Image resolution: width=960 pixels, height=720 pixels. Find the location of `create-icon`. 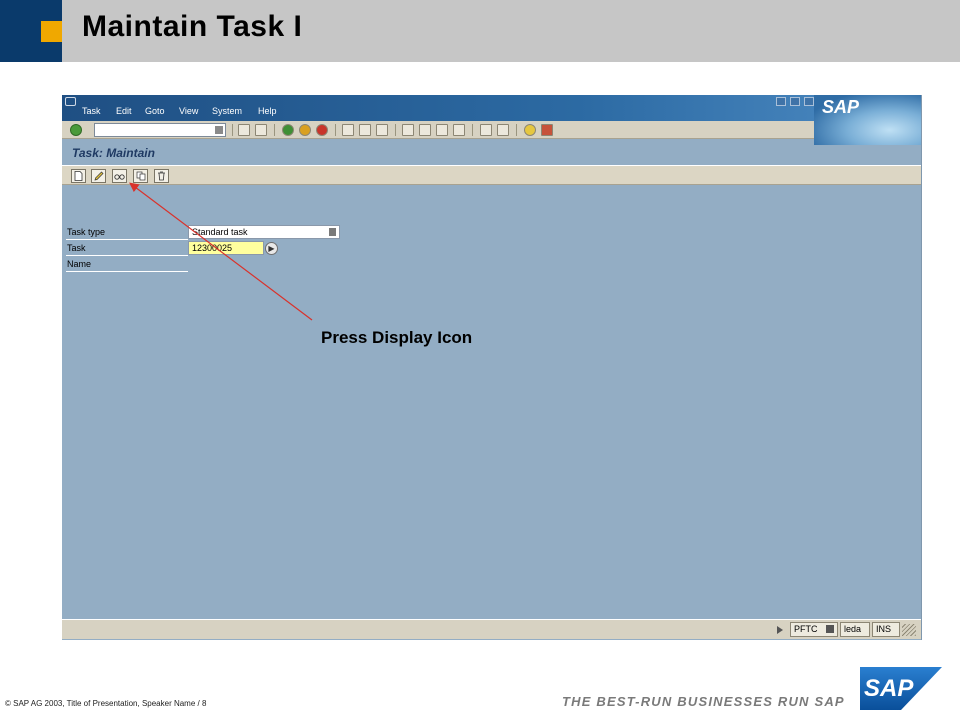

create-icon is located at coordinates (78, 176).